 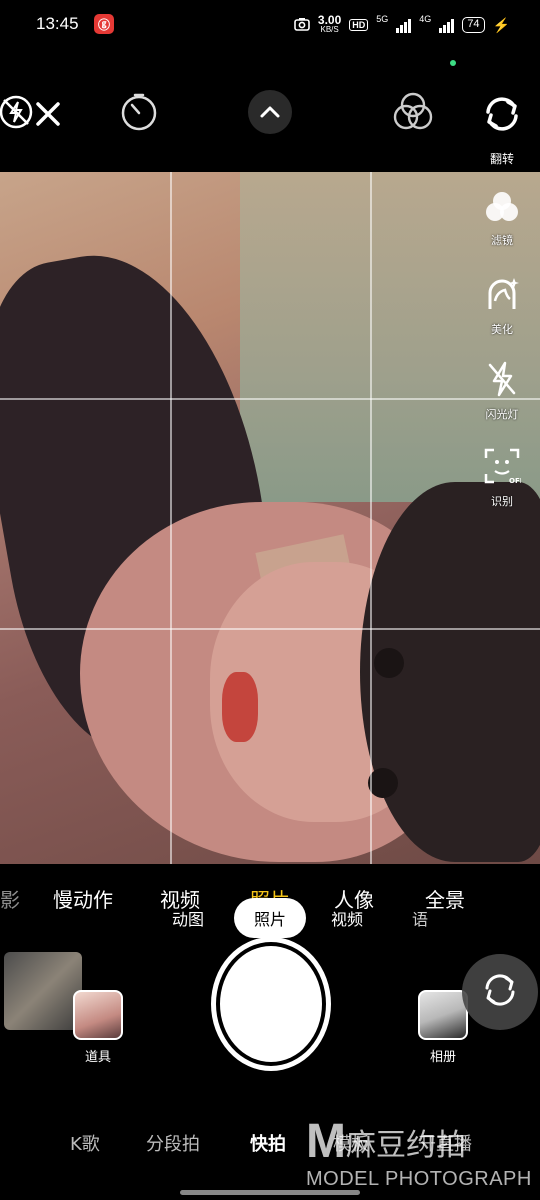 What do you see at coordinates (413, 112) in the screenshot?
I see `color-filter-icon` at bounding box center [413, 112].